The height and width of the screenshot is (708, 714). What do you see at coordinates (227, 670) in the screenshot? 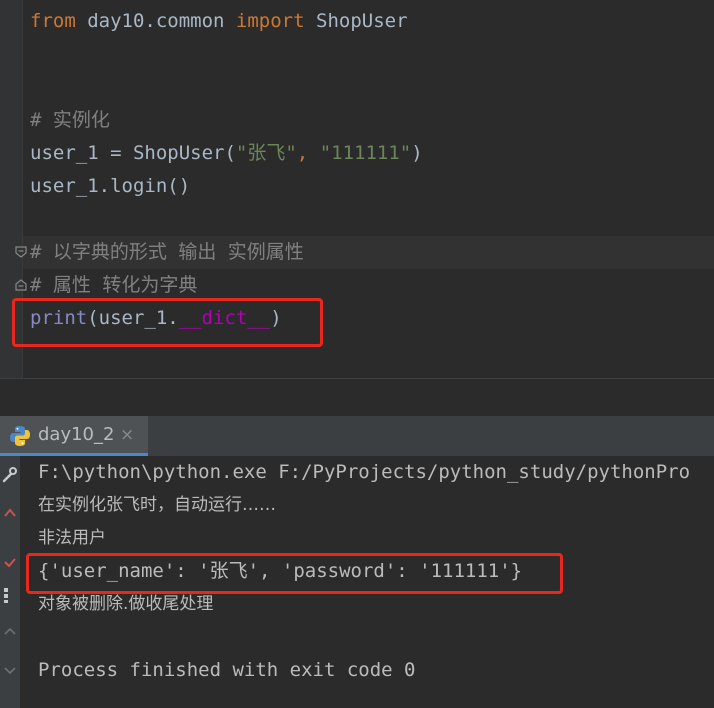
I see `output-line-exit: Process finished with exit code 0` at bounding box center [227, 670].